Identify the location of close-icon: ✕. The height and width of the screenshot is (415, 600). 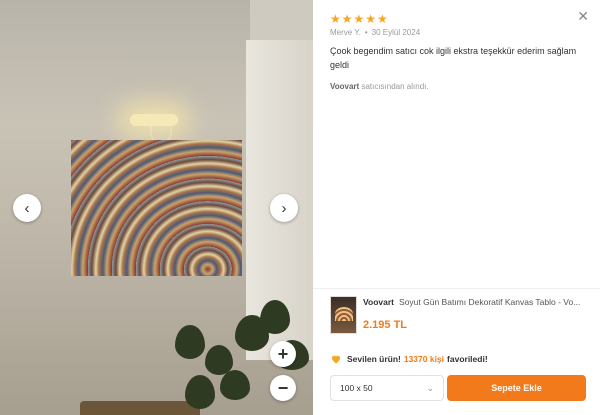
(583, 16).